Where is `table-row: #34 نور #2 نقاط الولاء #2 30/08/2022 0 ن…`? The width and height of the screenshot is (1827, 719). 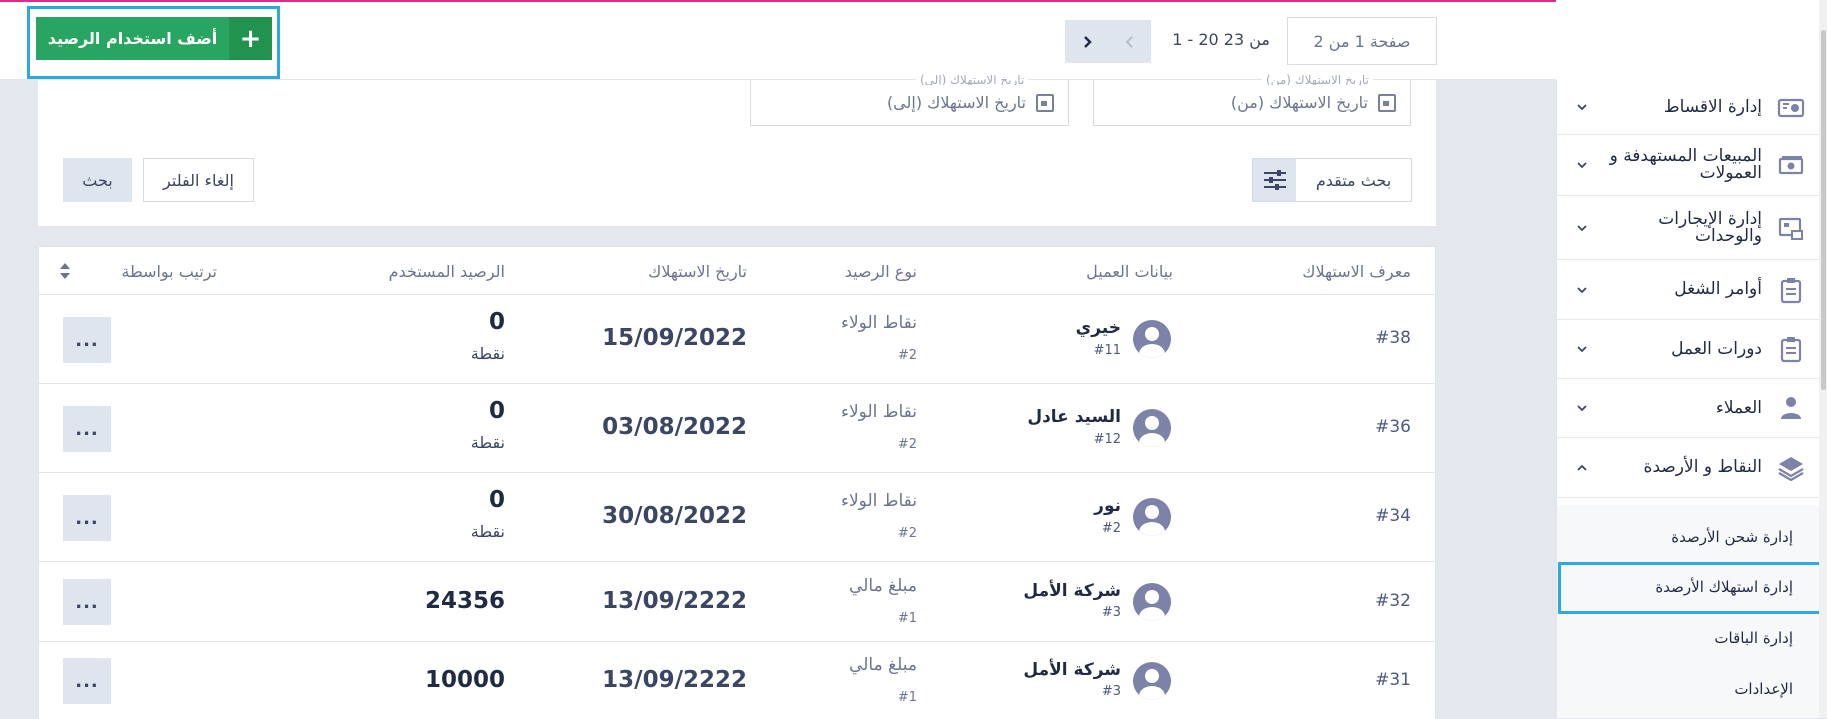 table-row: #34 نور #2 نقاط الولاء #2 30/08/2022 0 ن… is located at coordinates (737, 517).